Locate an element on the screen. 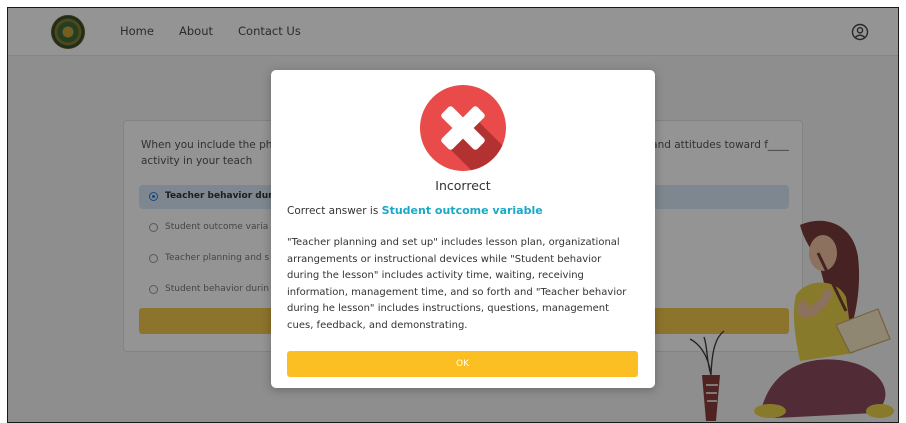 Image resolution: width=906 pixels, height=423 pixels. answer-prefix: Correct answer is is located at coordinates (334, 211).